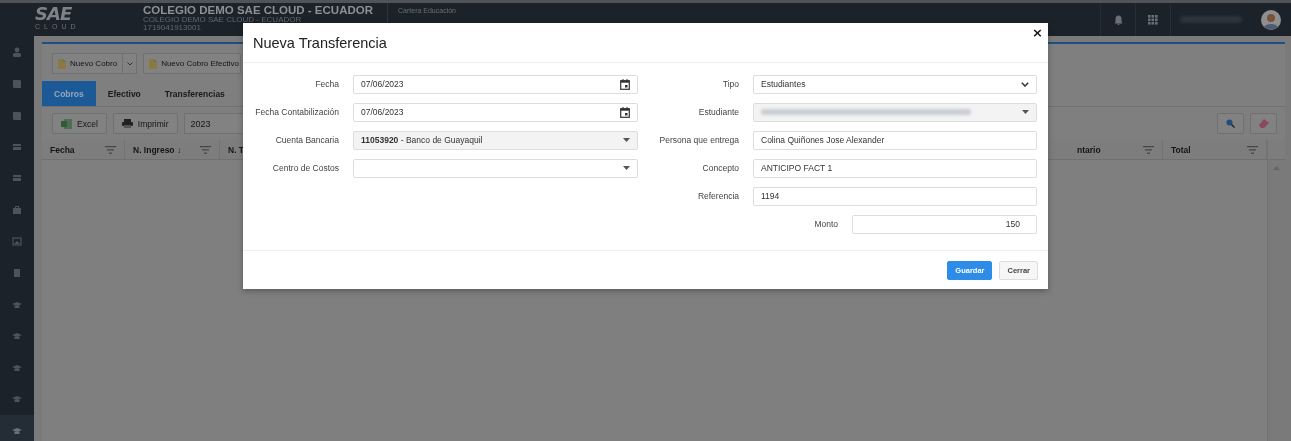  I want to click on action-button: Nuevo Cobro, so click(88, 63).